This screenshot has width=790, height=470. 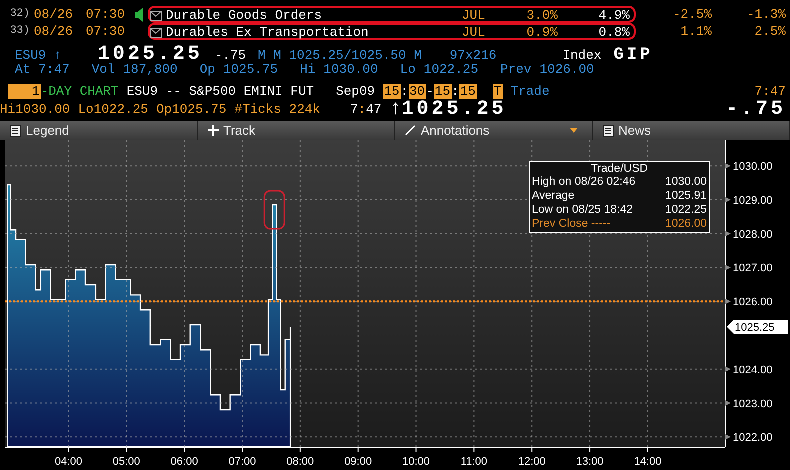 I want to click on row-number: 33), so click(x=20, y=31).